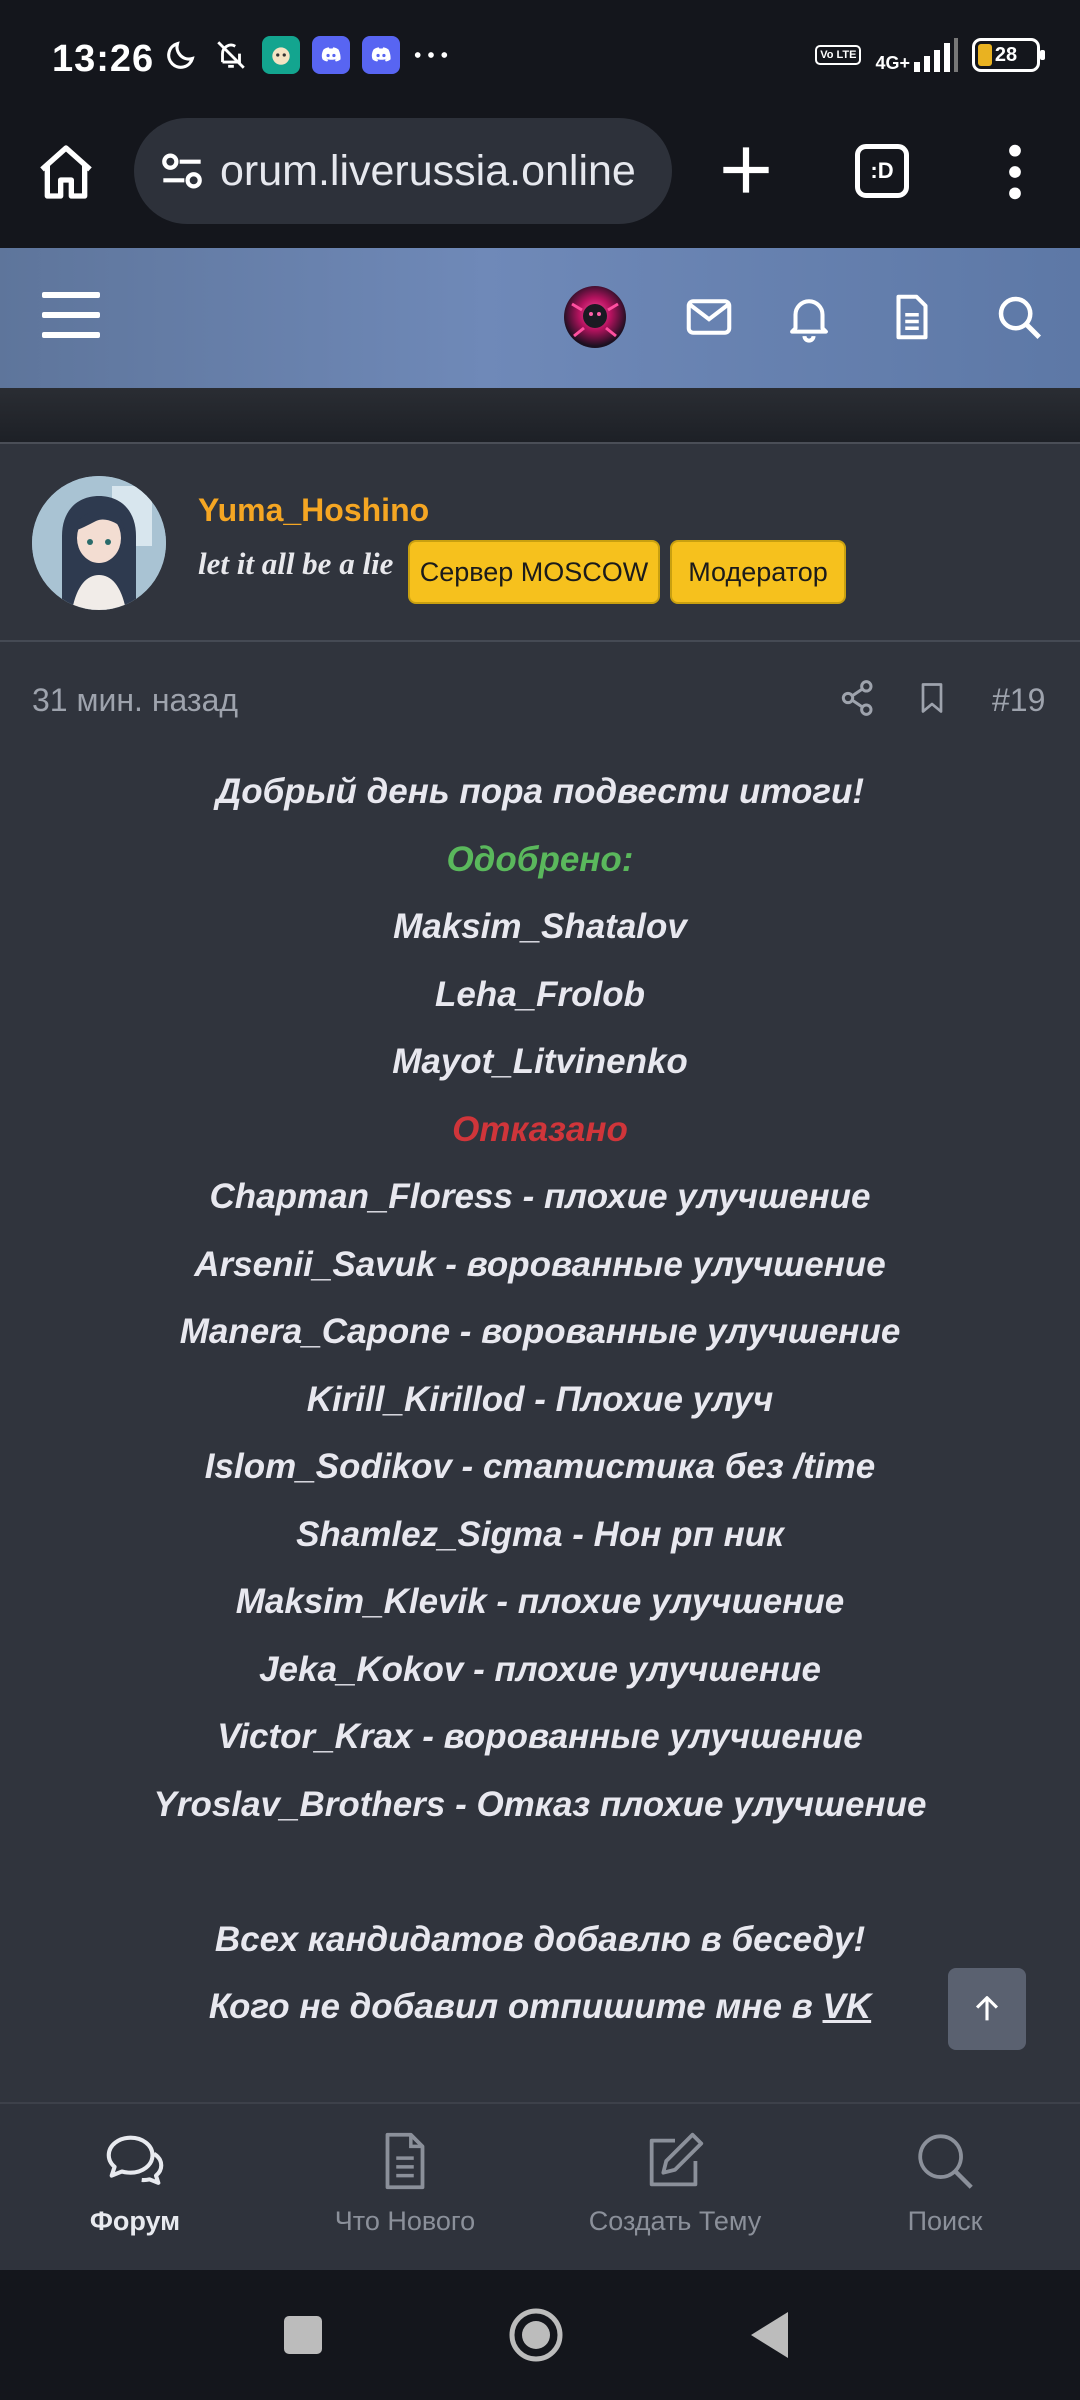 This screenshot has width=1080, height=2400. Describe the element at coordinates (540, 59) in the screenshot. I see `status-bar: 13:26 Vo LTE 4G+ 28` at that location.